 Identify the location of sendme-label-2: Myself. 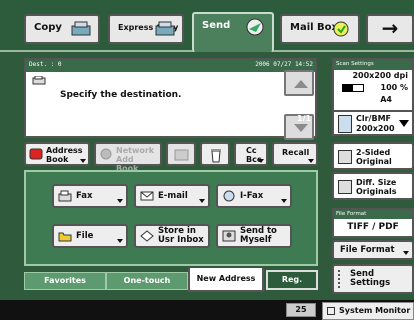
(256, 240).